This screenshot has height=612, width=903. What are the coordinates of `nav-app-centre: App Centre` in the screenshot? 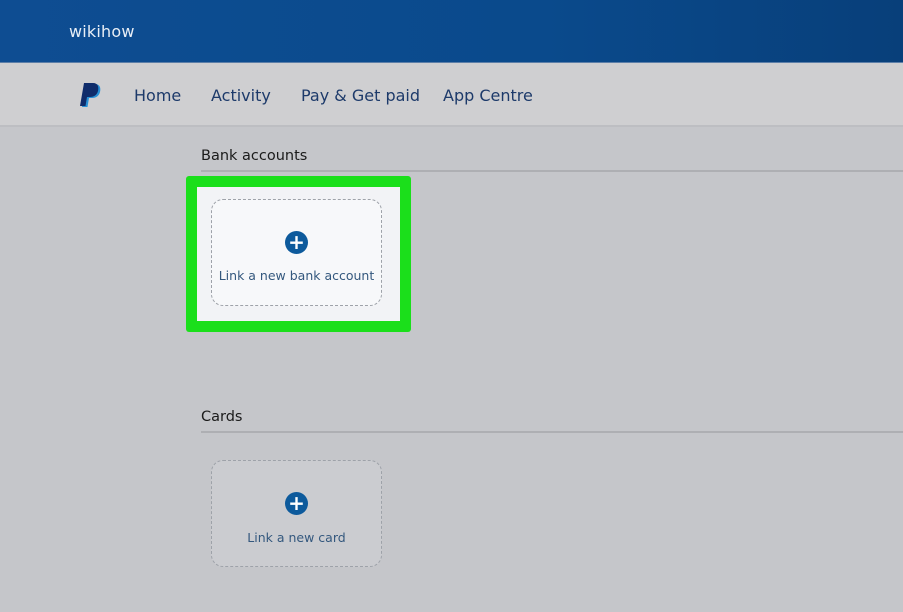 It's located at (488, 95).